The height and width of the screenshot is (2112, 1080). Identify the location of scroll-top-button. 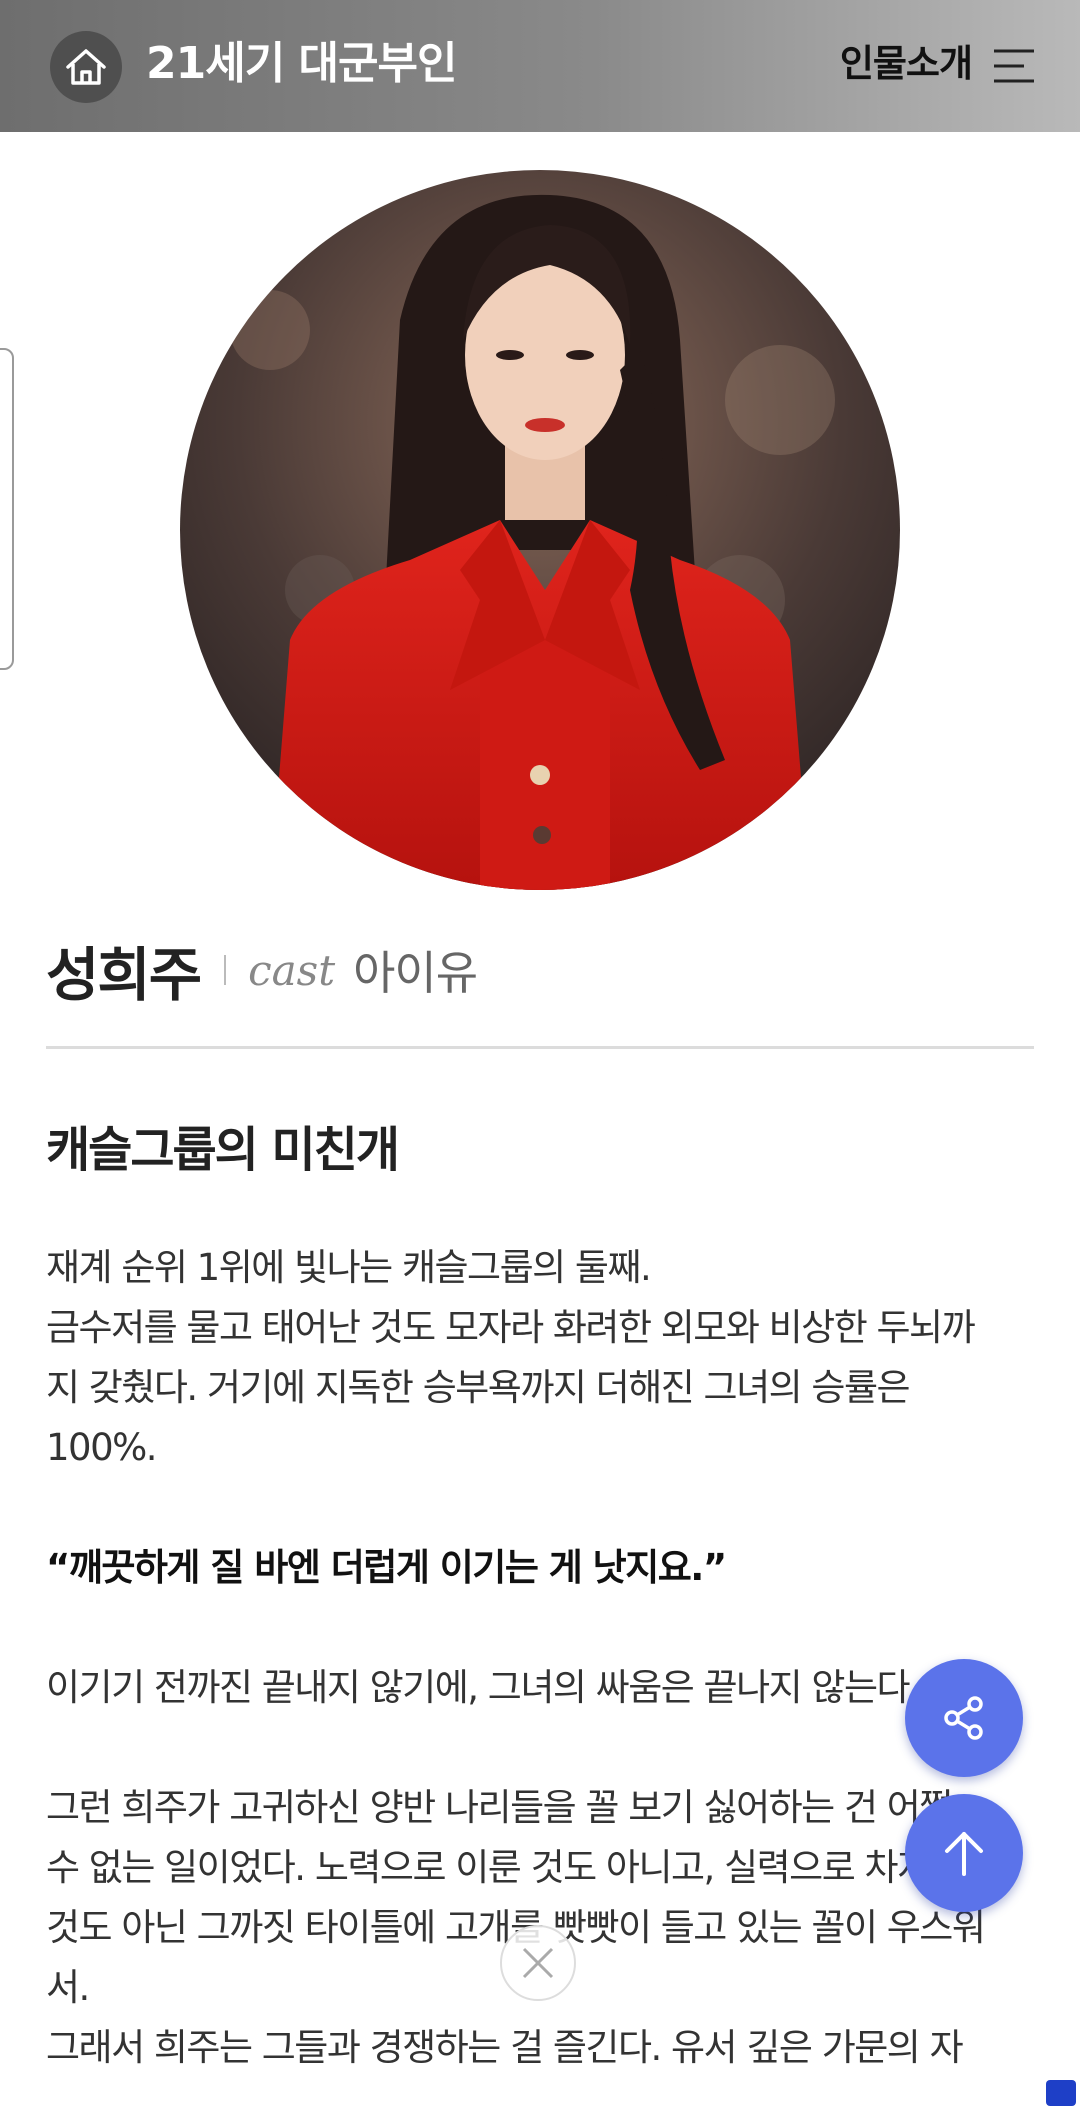
(964, 1853).